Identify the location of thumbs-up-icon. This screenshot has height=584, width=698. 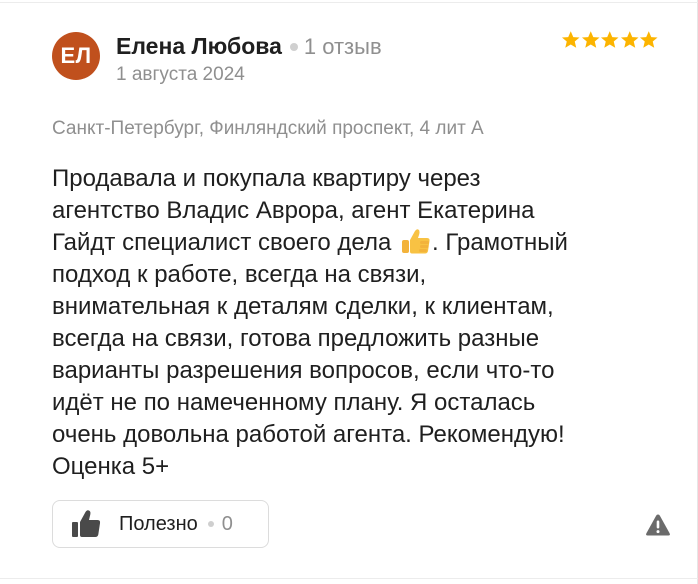
(86, 523).